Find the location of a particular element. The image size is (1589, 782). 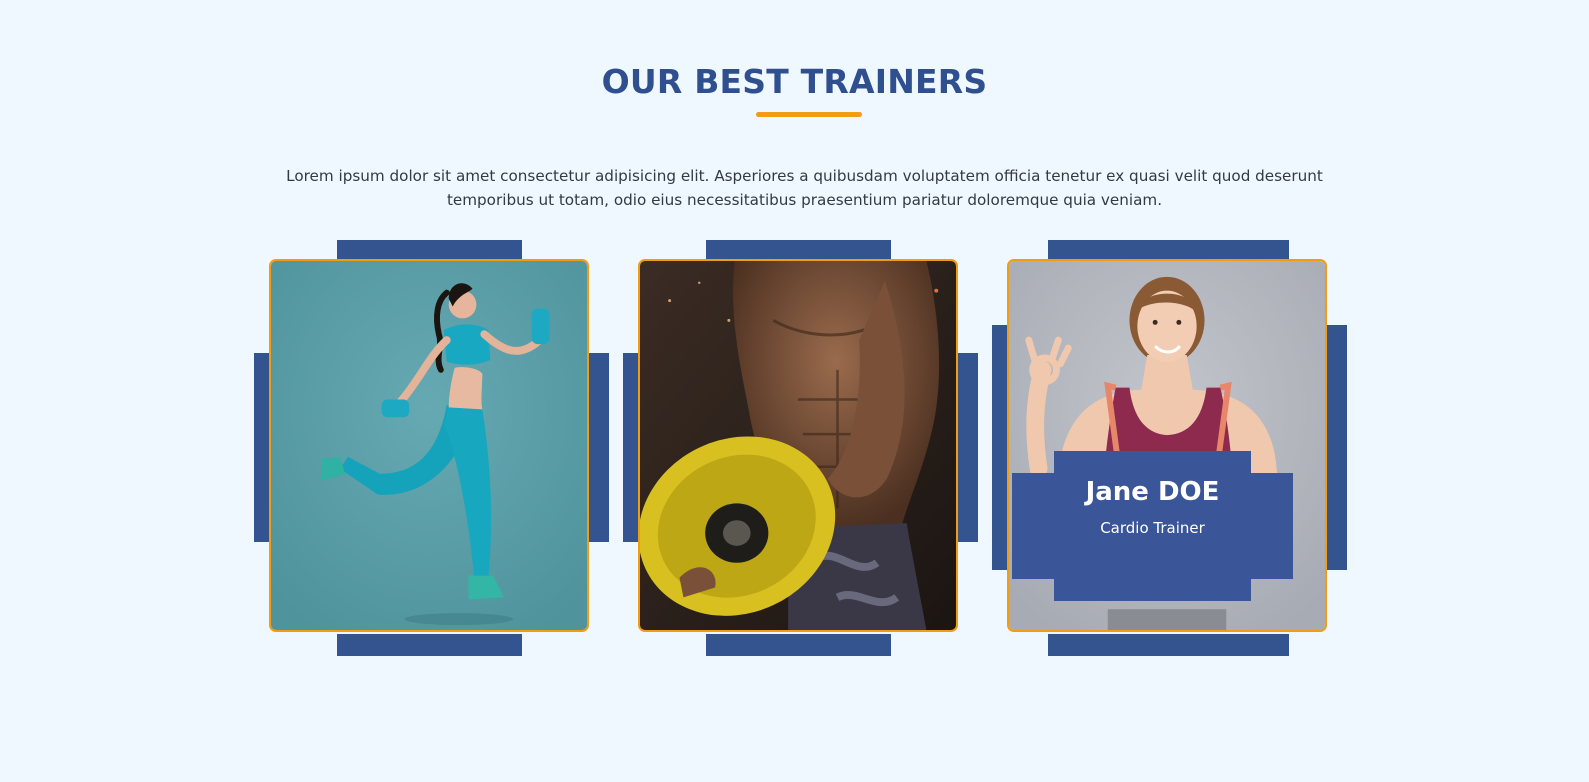

trainer-info-box: Jane DOE Cardio Trainer is located at coordinates (1152, 526).